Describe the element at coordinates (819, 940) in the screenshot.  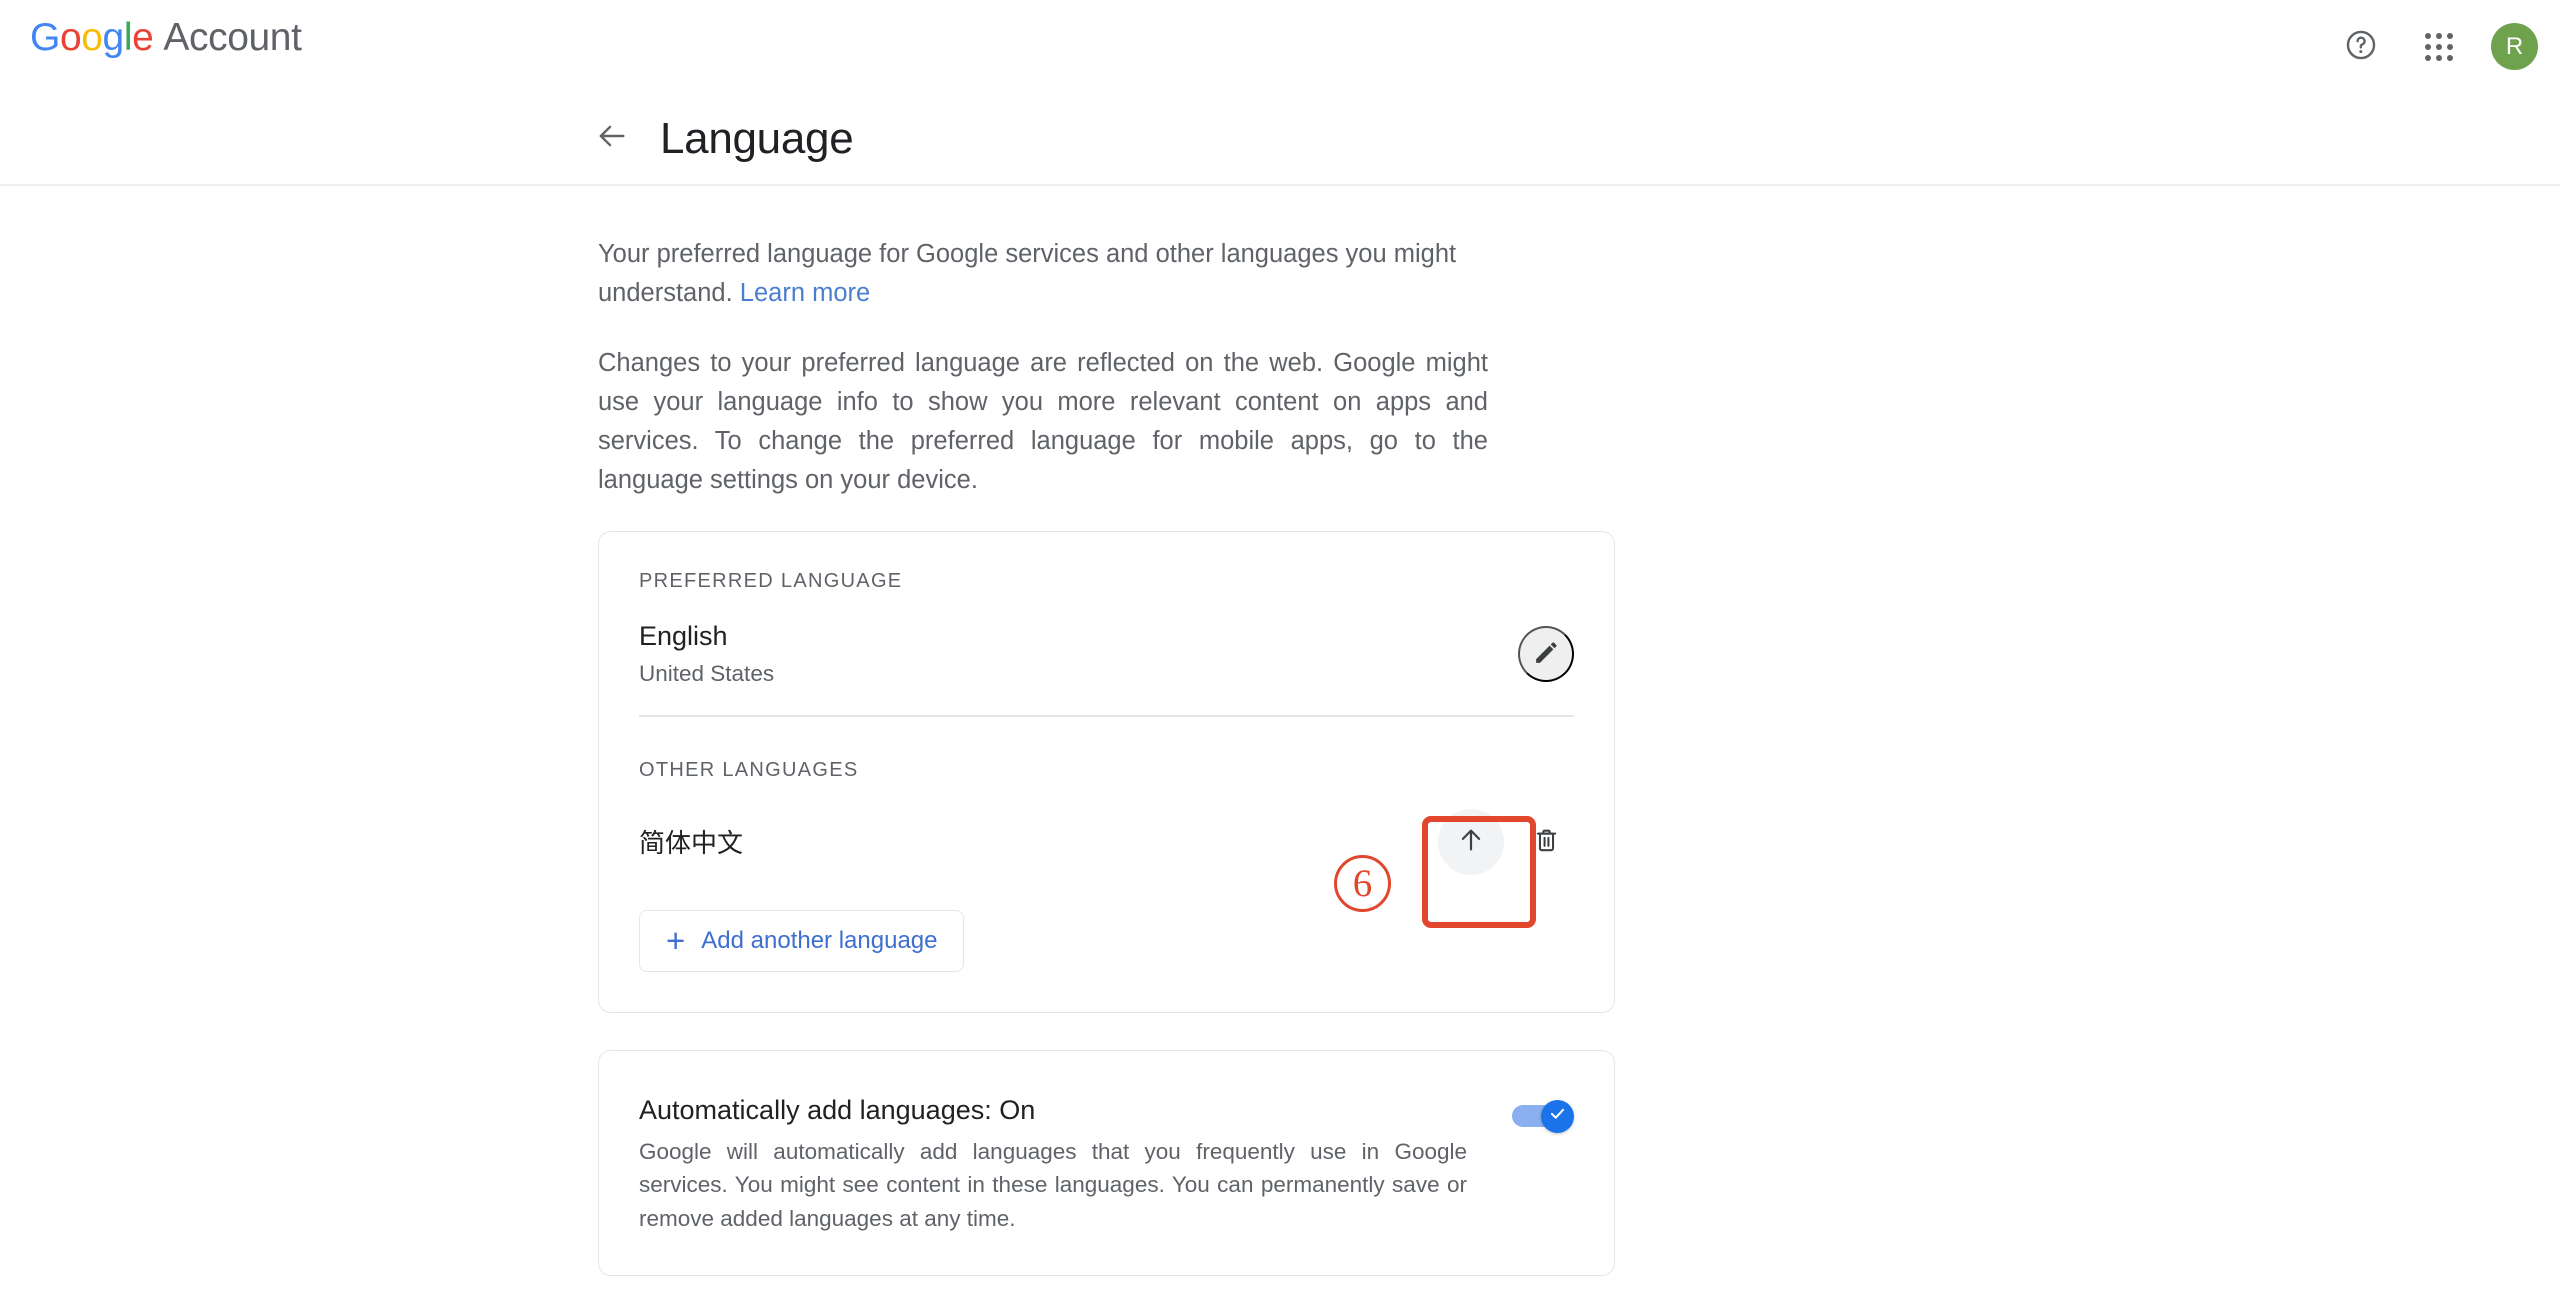
I see `add-another-language-label: Add another language` at that location.